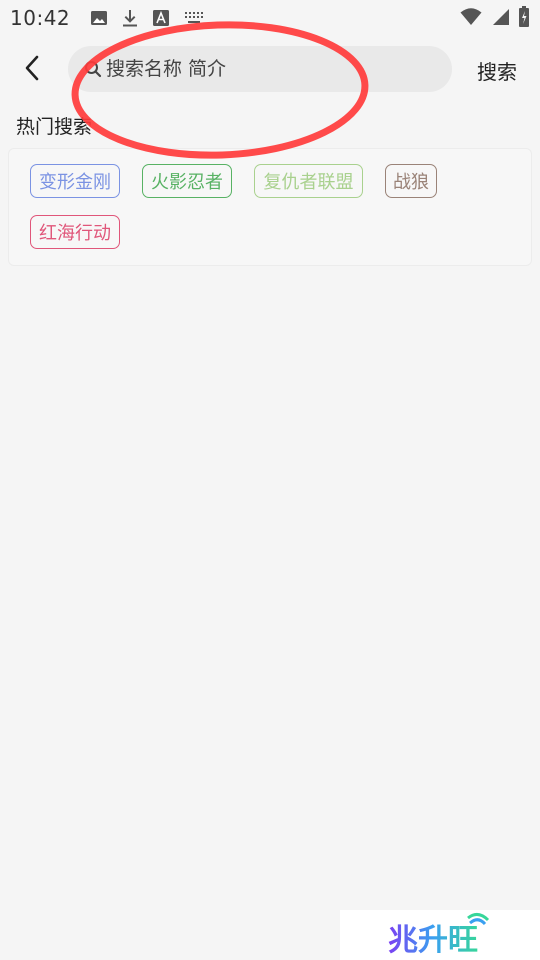 This screenshot has width=540, height=960. What do you see at coordinates (471, 19) in the screenshot?
I see `wifi-icon` at bounding box center [471, 19].